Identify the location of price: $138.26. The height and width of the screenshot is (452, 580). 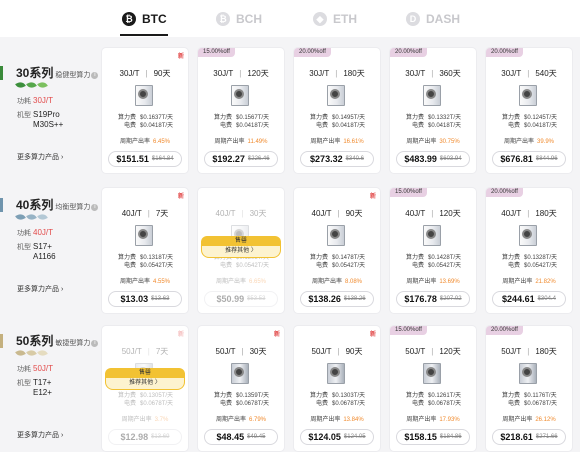
(324, 299).